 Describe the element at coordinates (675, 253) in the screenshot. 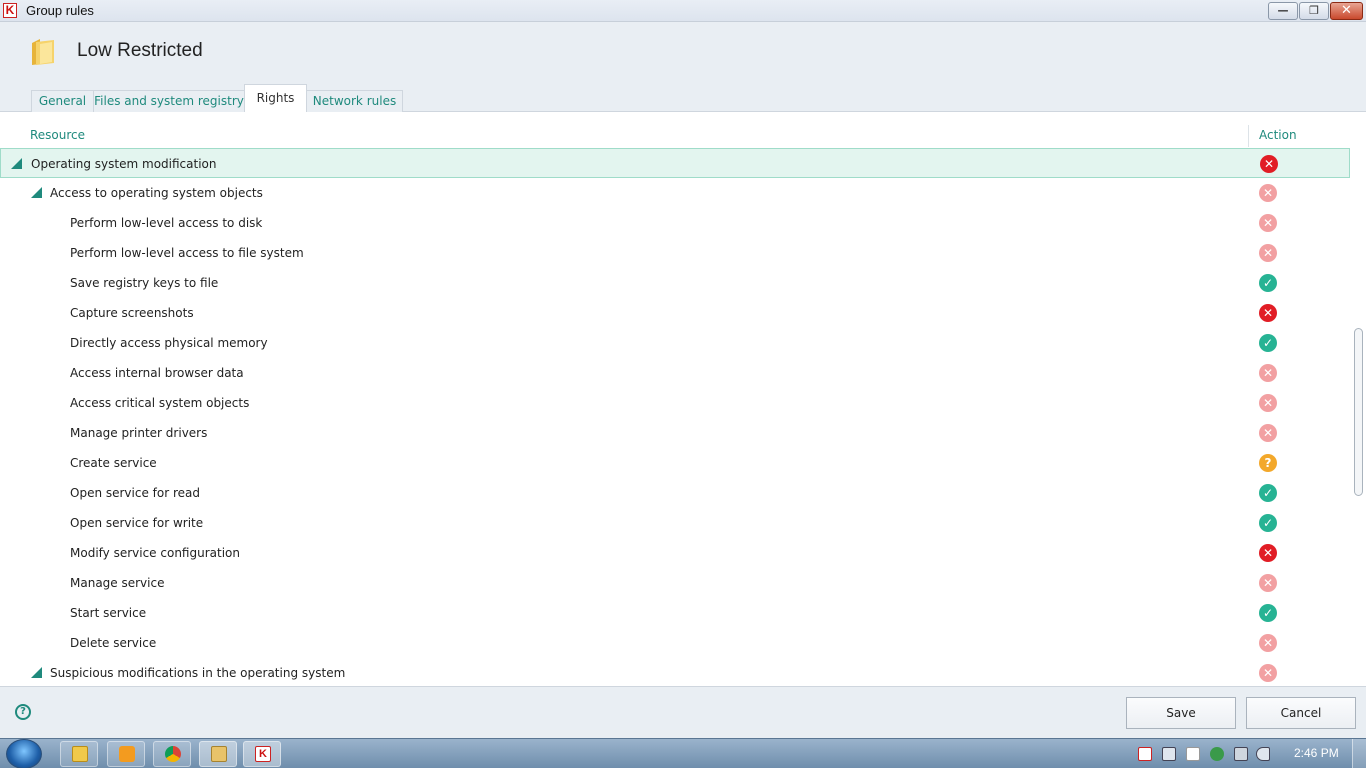

I see `tree-row: Perform low-level access to file system ✕` at that location.